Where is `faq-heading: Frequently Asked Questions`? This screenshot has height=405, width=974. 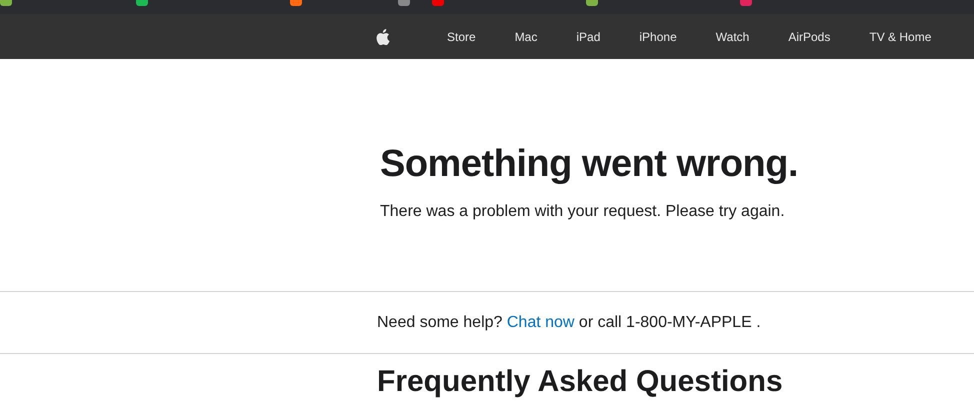 faq-heading: Frequently Asked Questions is located at coordinates (580, 382).